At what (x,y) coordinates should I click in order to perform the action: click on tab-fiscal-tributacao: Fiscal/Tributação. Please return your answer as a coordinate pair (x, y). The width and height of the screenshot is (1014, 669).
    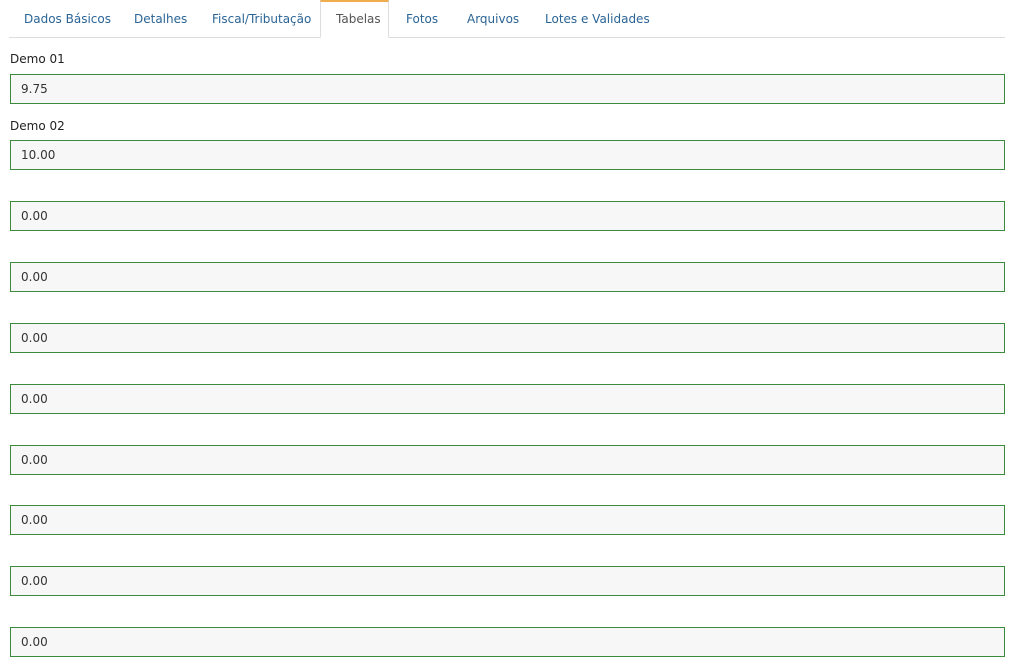
    Looking at the image, I should click on (261, 19).